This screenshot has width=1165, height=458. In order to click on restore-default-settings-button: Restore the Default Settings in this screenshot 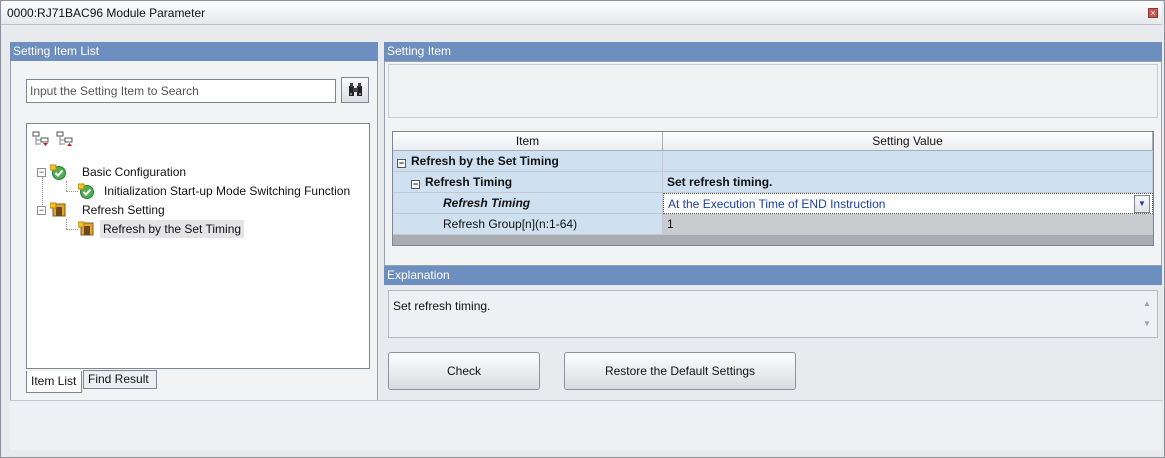, I will do `click(680, 371)`.